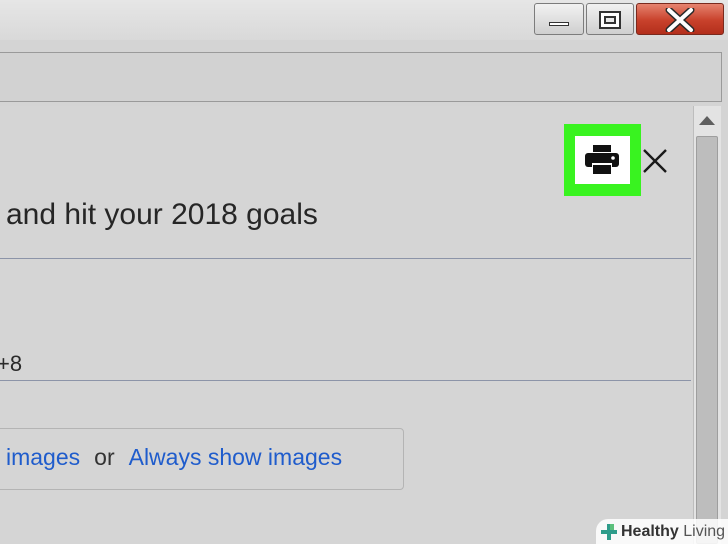 The width and height of the screenshot is (728, 544). Describe the element at coordinates (650, 531) in the screenshot. I see `watermark-brand-bold: Healthy` at that location.